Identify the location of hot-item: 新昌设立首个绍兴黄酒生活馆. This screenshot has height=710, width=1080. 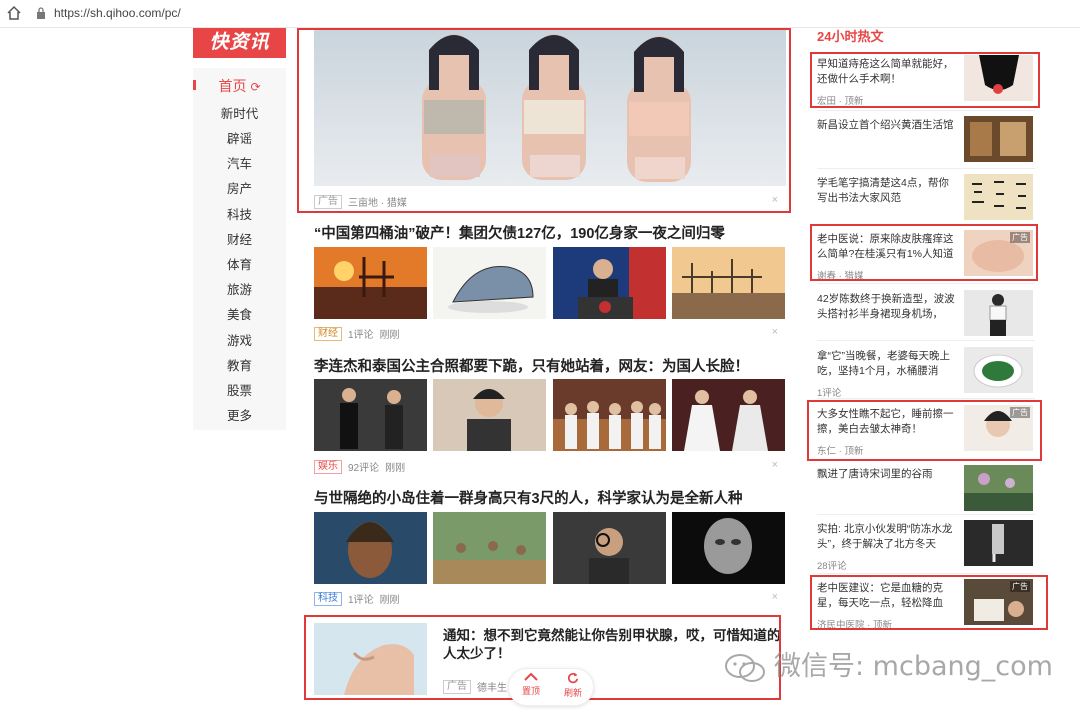
(926, 144).